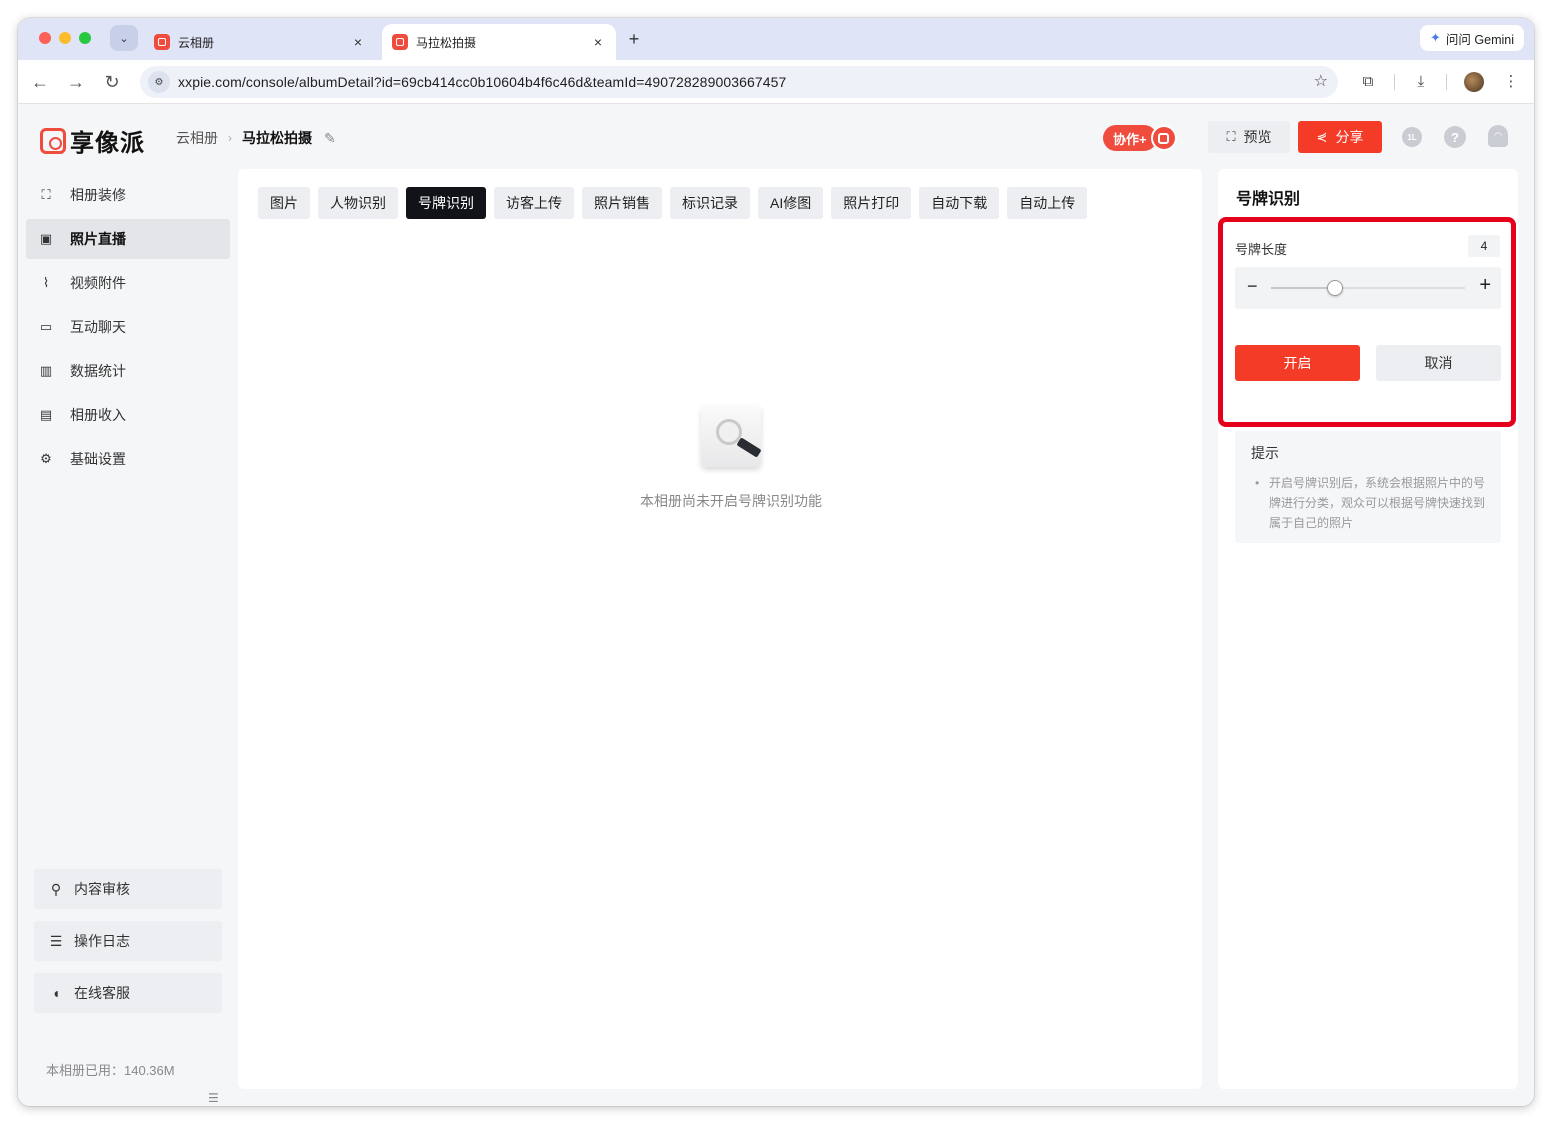 The width and height of the screenshot is (1552, 1124). I want to click on sidebar-item-label: 相册收入, so click(98, 415).